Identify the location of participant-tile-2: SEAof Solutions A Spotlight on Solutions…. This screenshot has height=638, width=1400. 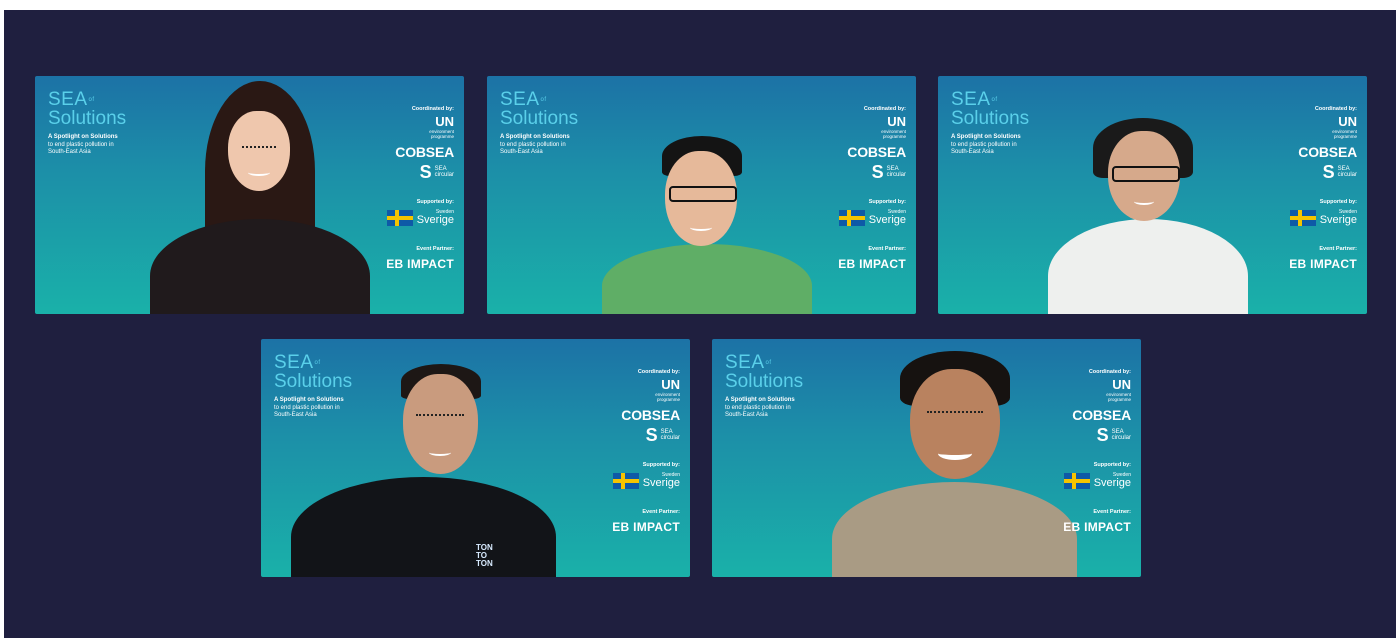
(701, 195).